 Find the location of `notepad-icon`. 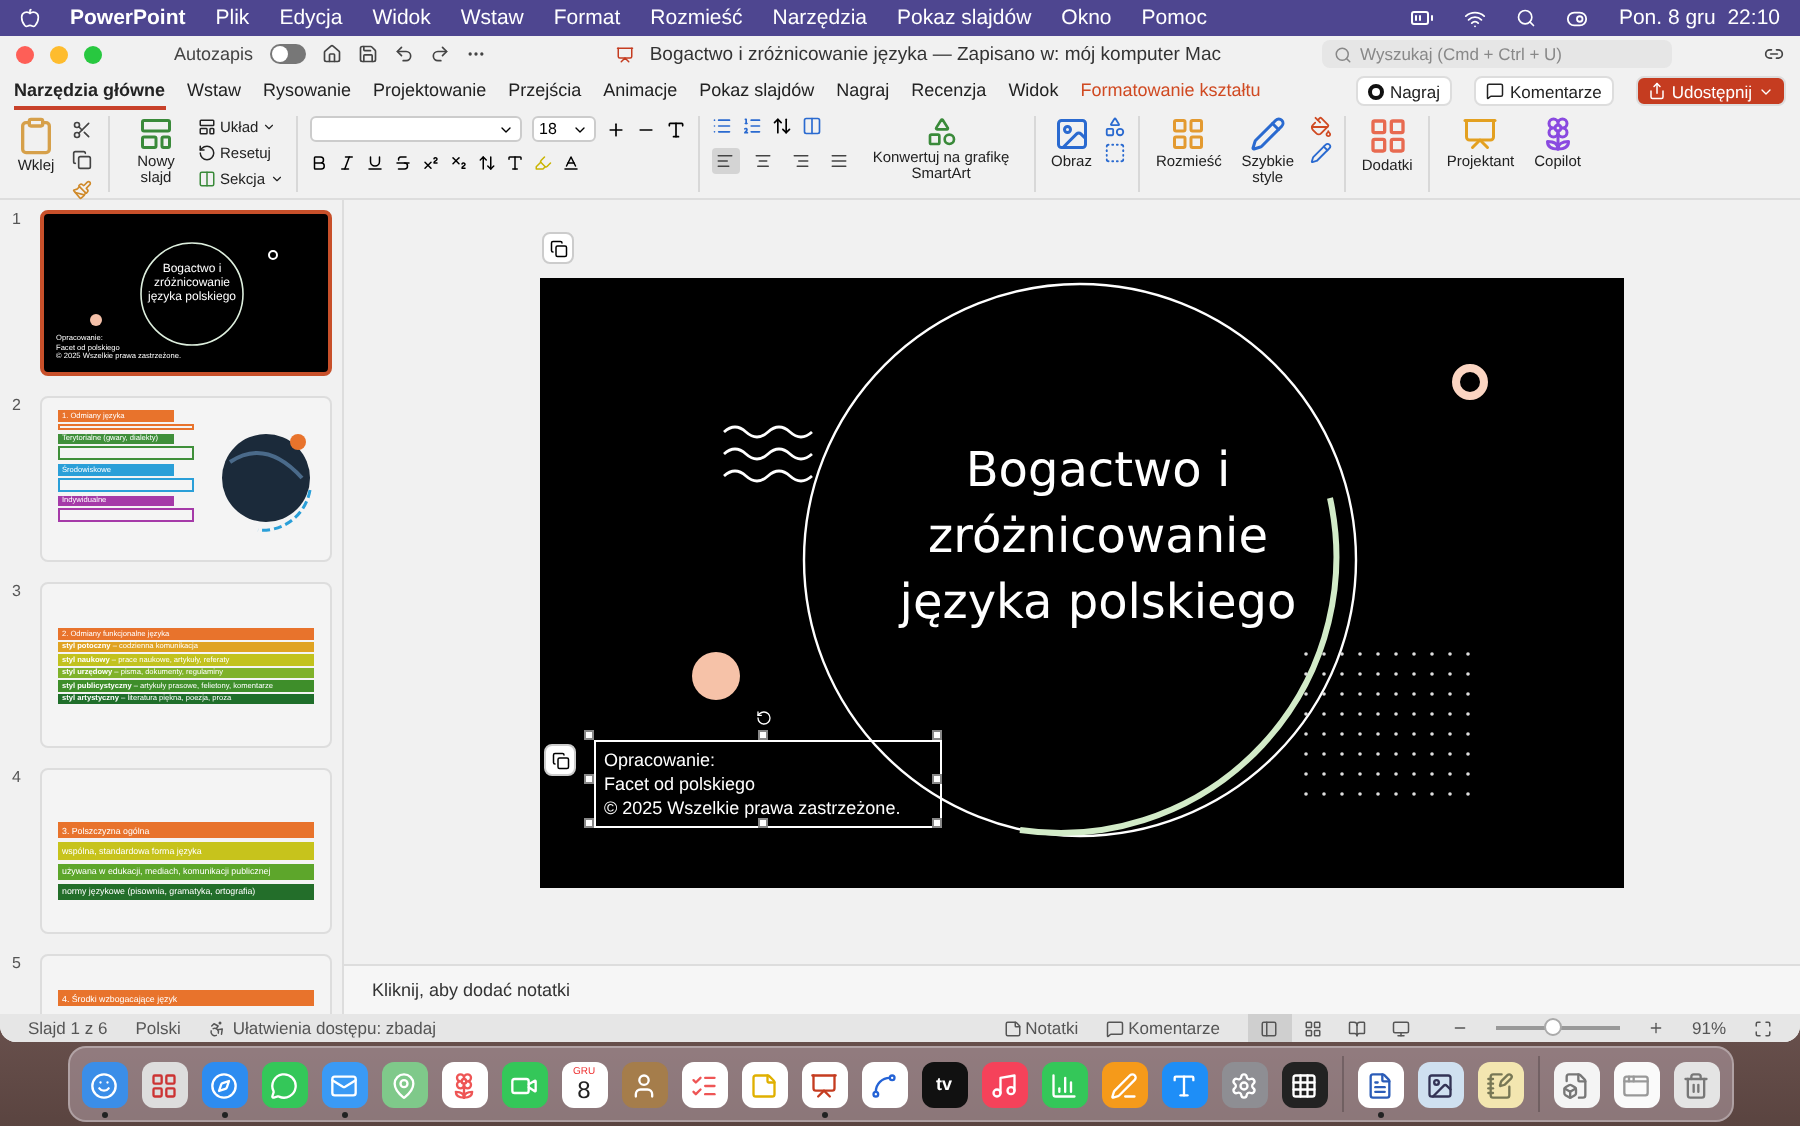

notepad-icon is located at coordinates (764, 1085).